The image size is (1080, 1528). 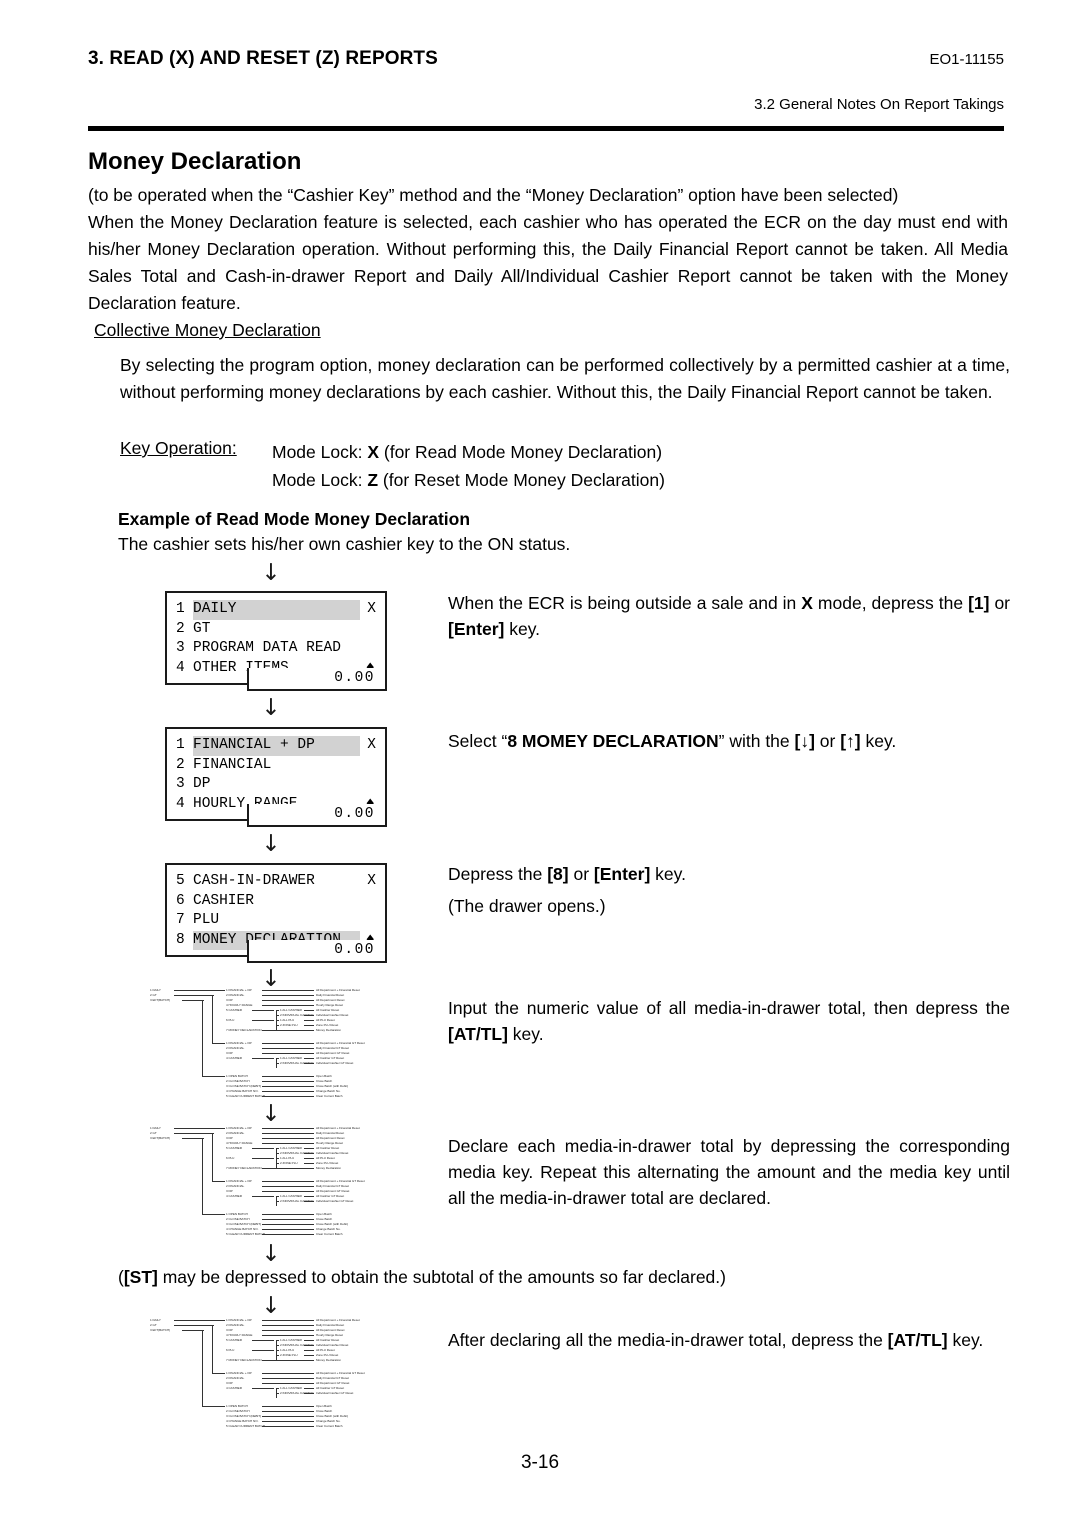 I want to click on lcd-menu-item: 2 FINANCIAL, so click(x=276, y=766).